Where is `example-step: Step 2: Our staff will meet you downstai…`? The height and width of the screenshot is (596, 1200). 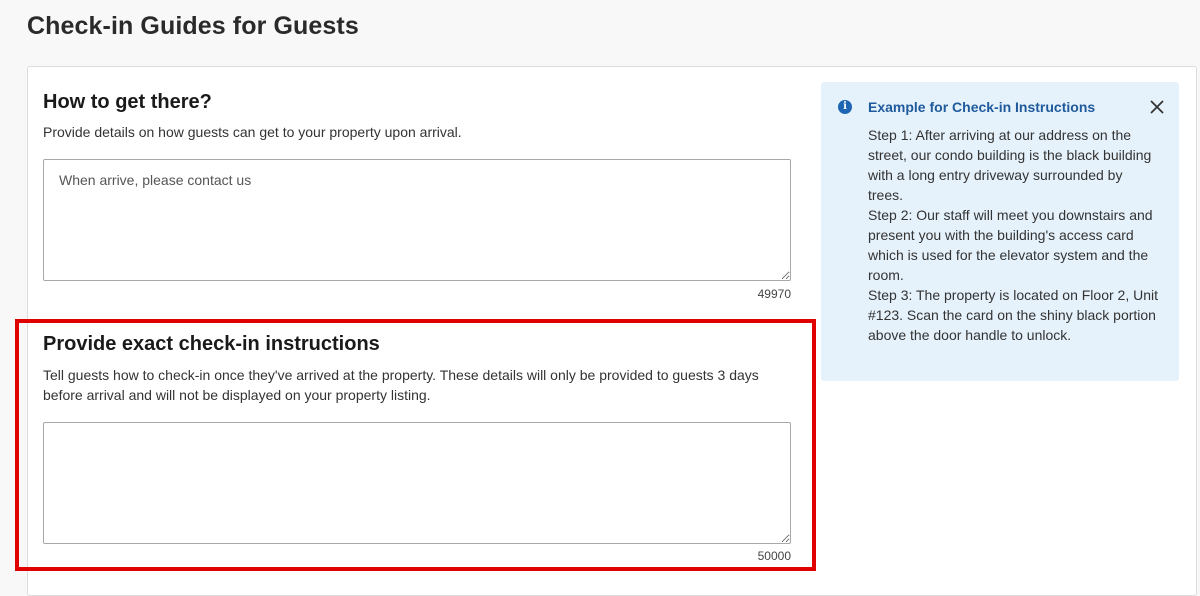
example-step: Step 2: Our staff will meet you downstai… is located at coordinates (1010, 245).